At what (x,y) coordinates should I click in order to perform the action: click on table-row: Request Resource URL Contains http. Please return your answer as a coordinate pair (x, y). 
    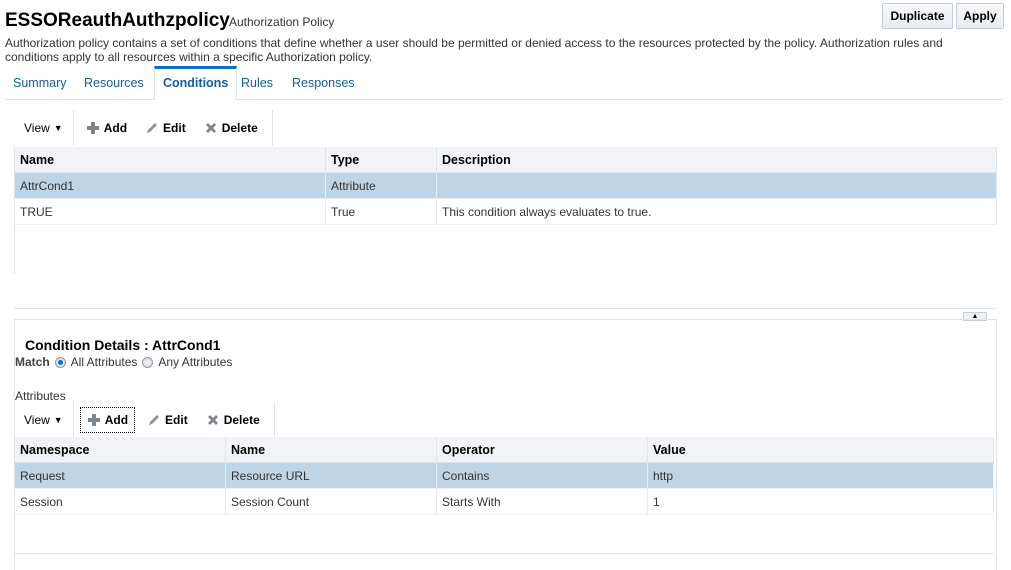
    Looking at the image, I should click on (504, 475).